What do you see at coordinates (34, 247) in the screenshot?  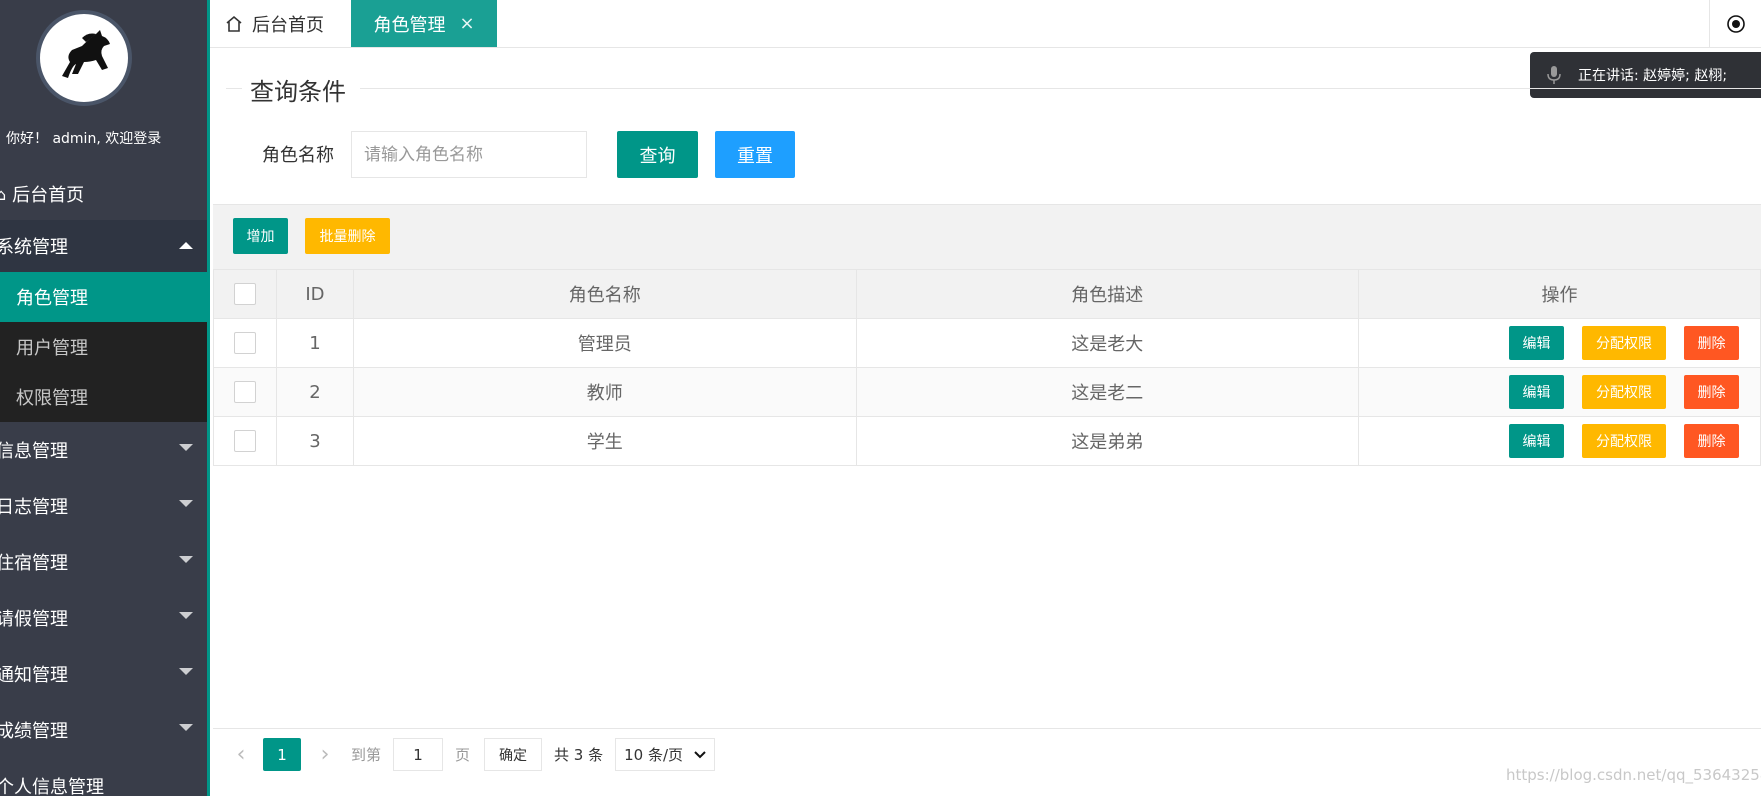 I see `sidebar-item-label: 系统管理` at bounding box center [34, 247].